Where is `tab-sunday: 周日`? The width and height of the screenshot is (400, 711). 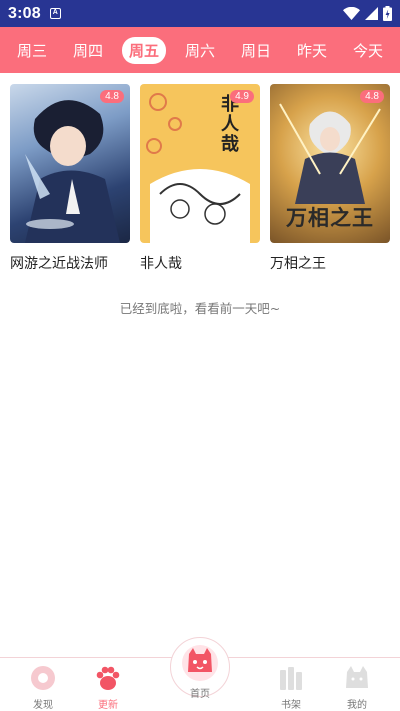 tab-sunday: 周日 is located at coordinates (256, 50).